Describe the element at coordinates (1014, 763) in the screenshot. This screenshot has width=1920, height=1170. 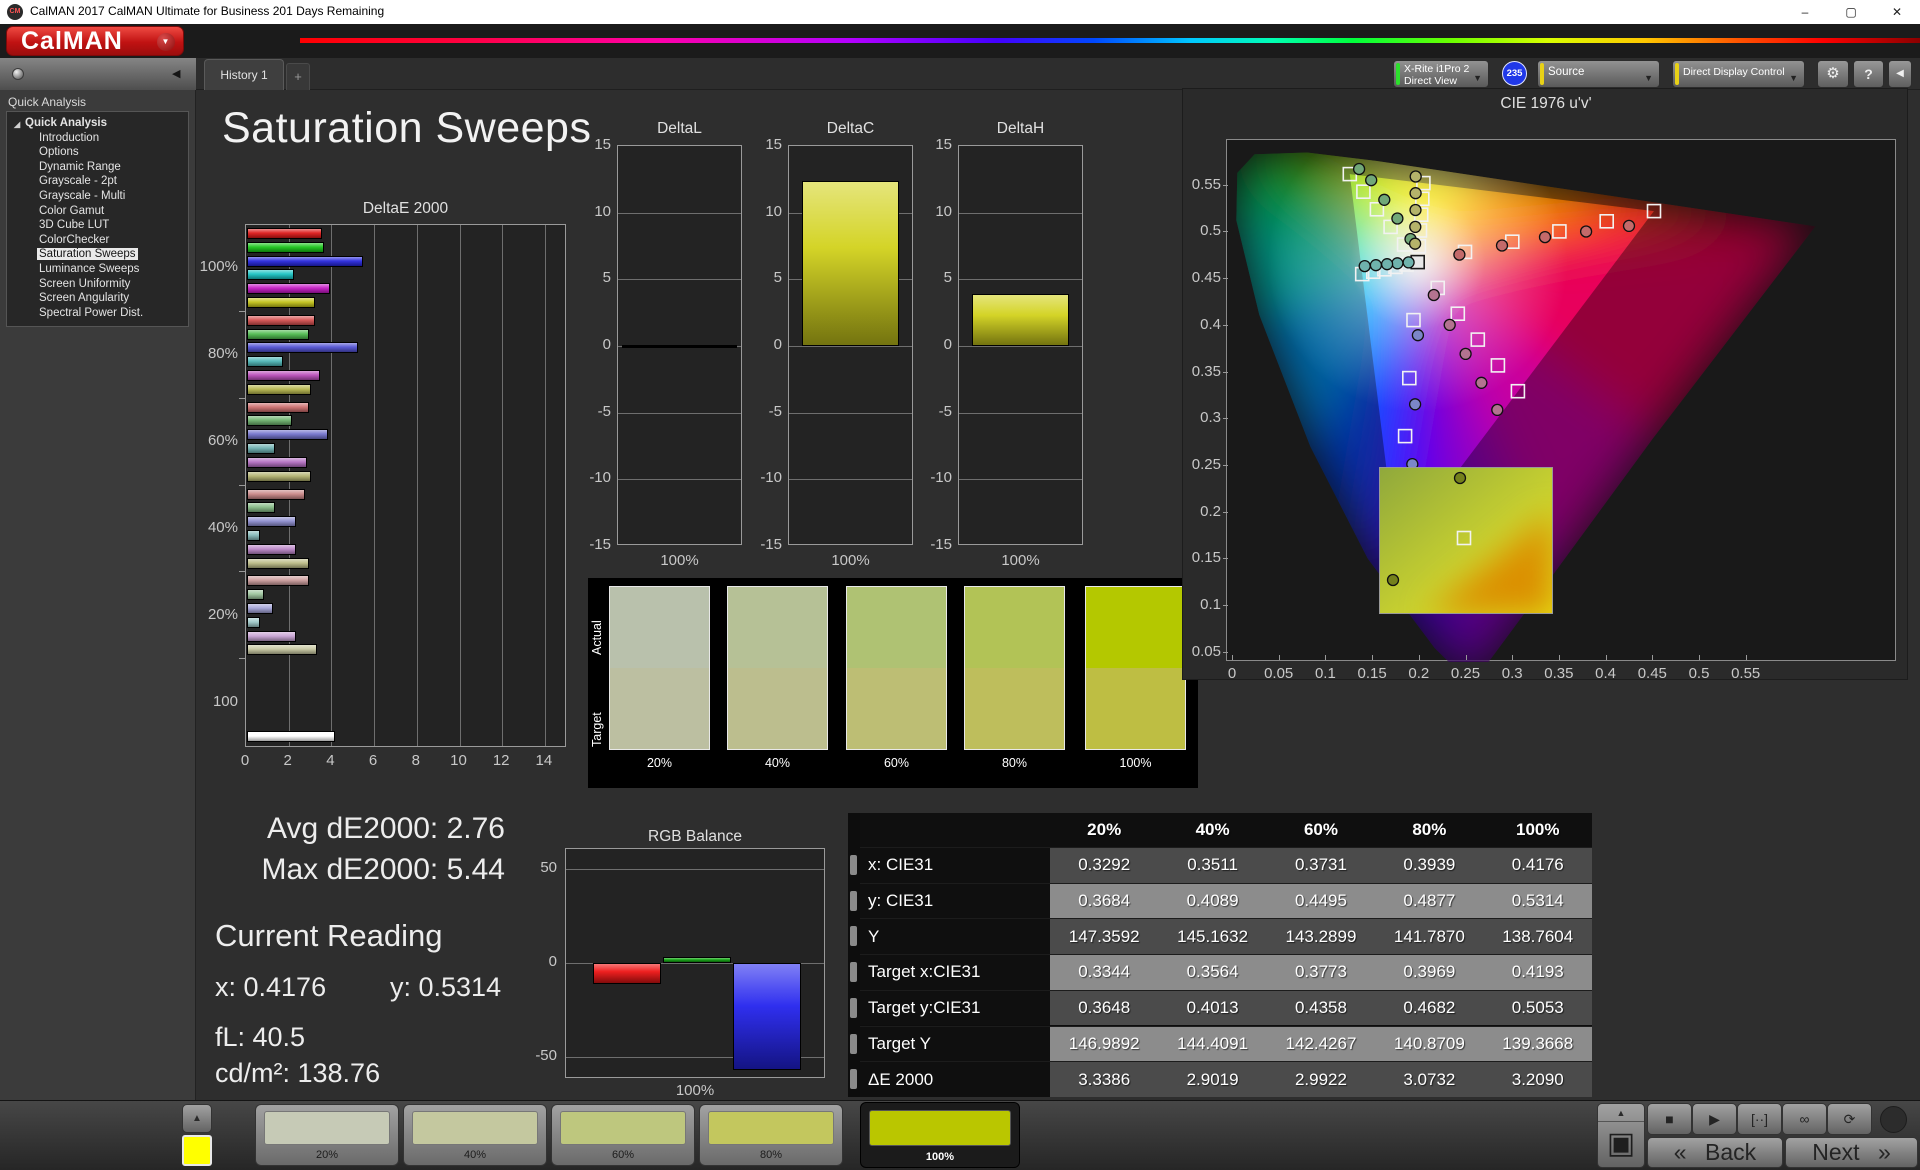
I see `swatch-label: 80%` at that location.